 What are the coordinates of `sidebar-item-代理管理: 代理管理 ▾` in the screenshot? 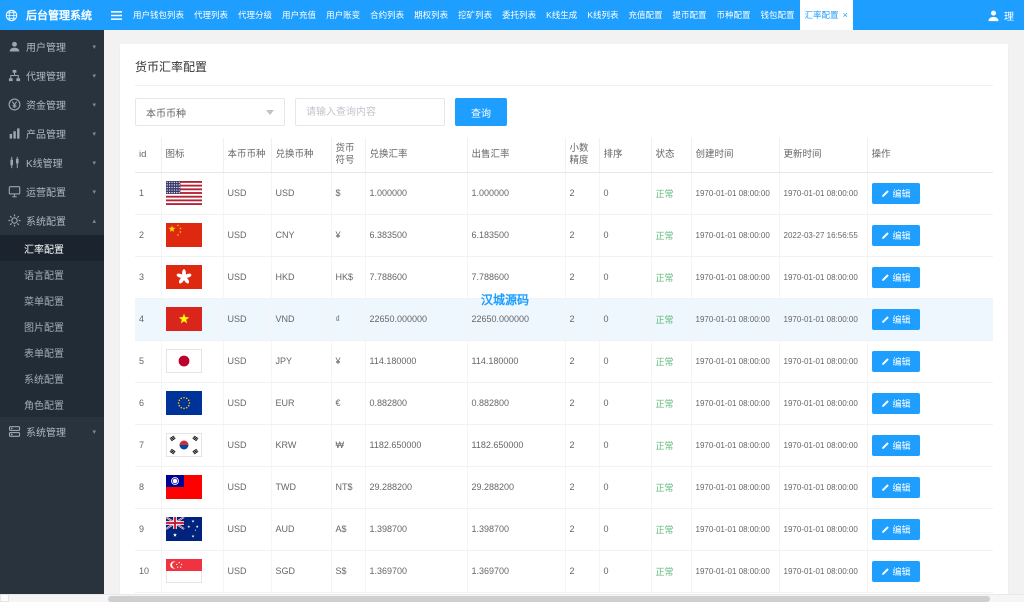 It's located at (52, 75).